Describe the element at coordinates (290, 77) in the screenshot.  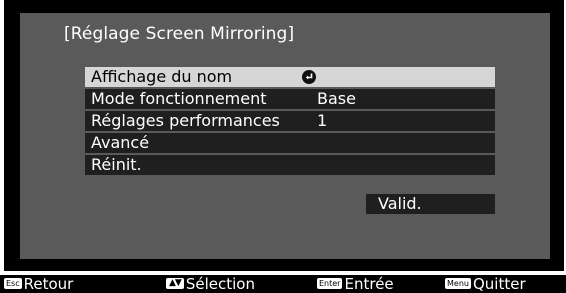
I see `menu-item-affichage-du-nom: Affichage du nom` at that location.